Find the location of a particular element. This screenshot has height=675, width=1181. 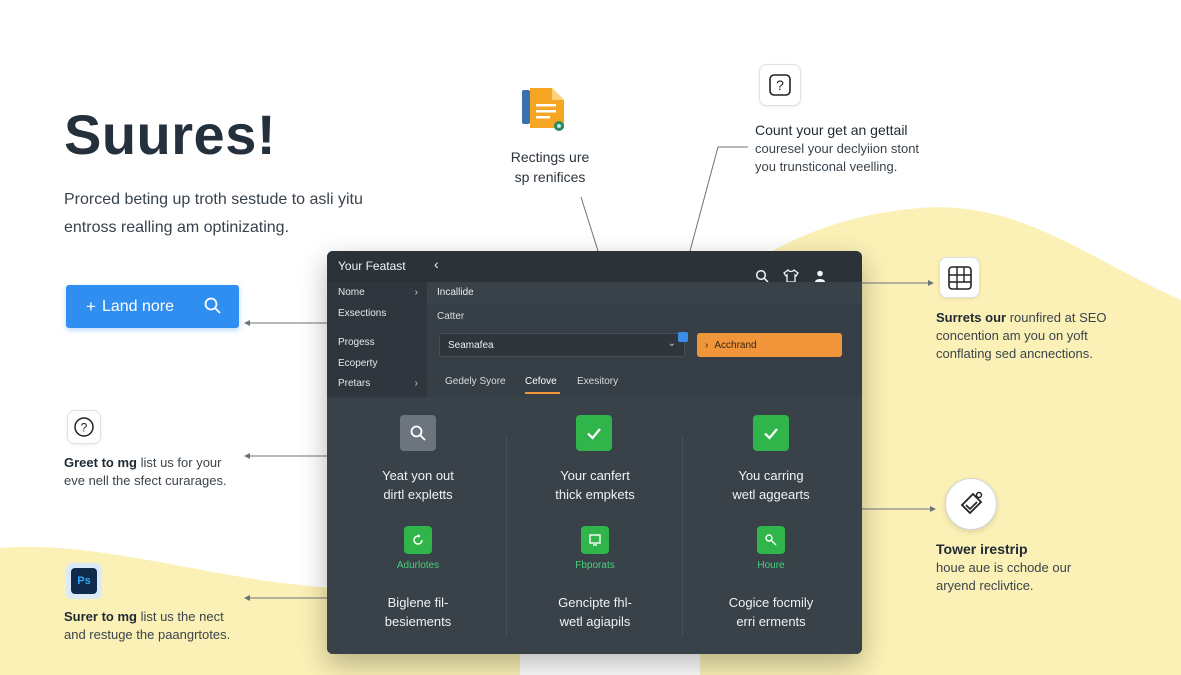

callout-line: couresel your declyiion stont is located at coordinates (837, 148).